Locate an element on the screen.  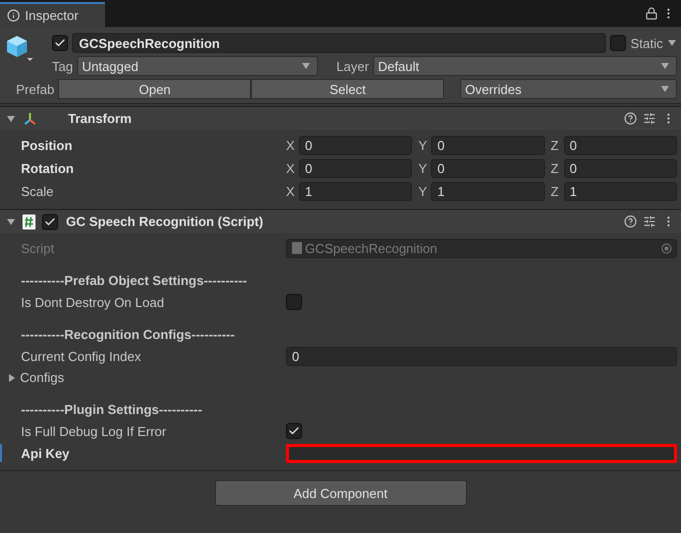
property-label: Script is located at coordinates (38, 248).